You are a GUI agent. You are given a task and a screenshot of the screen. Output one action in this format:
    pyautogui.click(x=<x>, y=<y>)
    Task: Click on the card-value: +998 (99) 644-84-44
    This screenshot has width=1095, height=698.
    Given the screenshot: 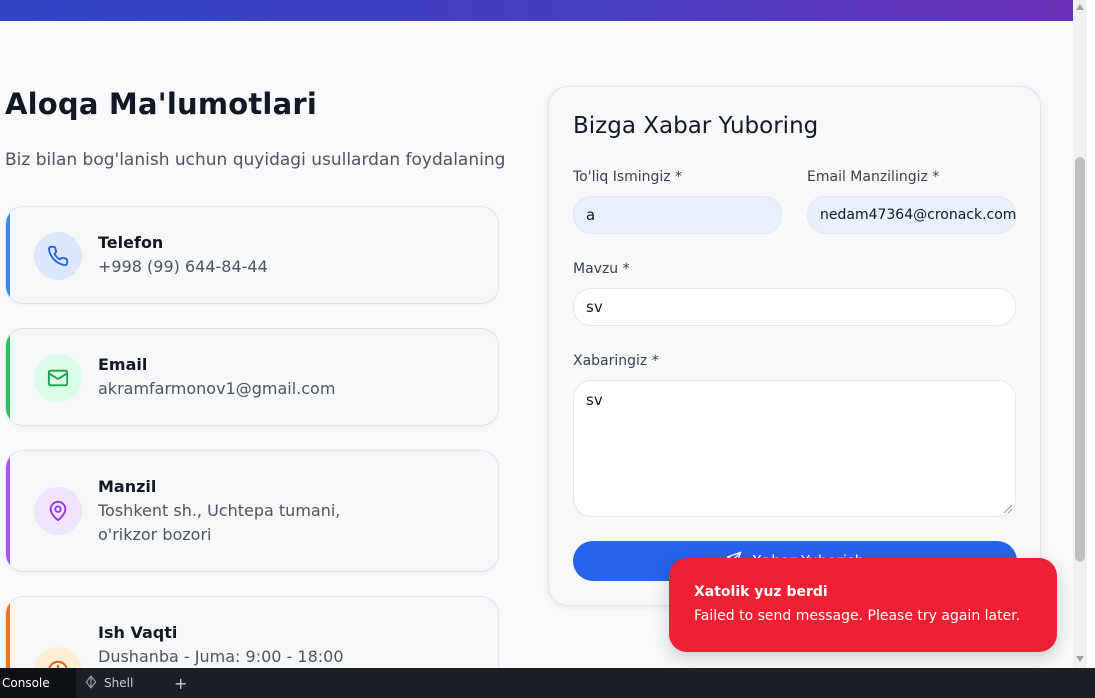 What is the action you would take?
    pyautogui.click(x=183, y=266)
    